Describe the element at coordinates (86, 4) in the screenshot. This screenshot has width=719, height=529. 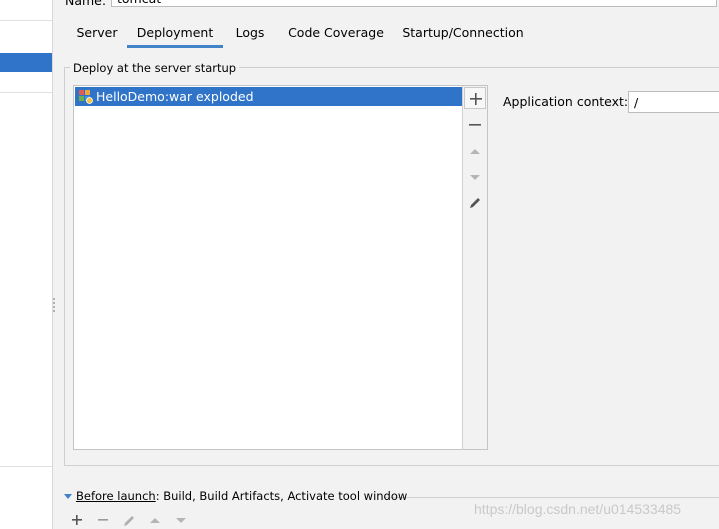
I see `name-label: Name:` at that location.